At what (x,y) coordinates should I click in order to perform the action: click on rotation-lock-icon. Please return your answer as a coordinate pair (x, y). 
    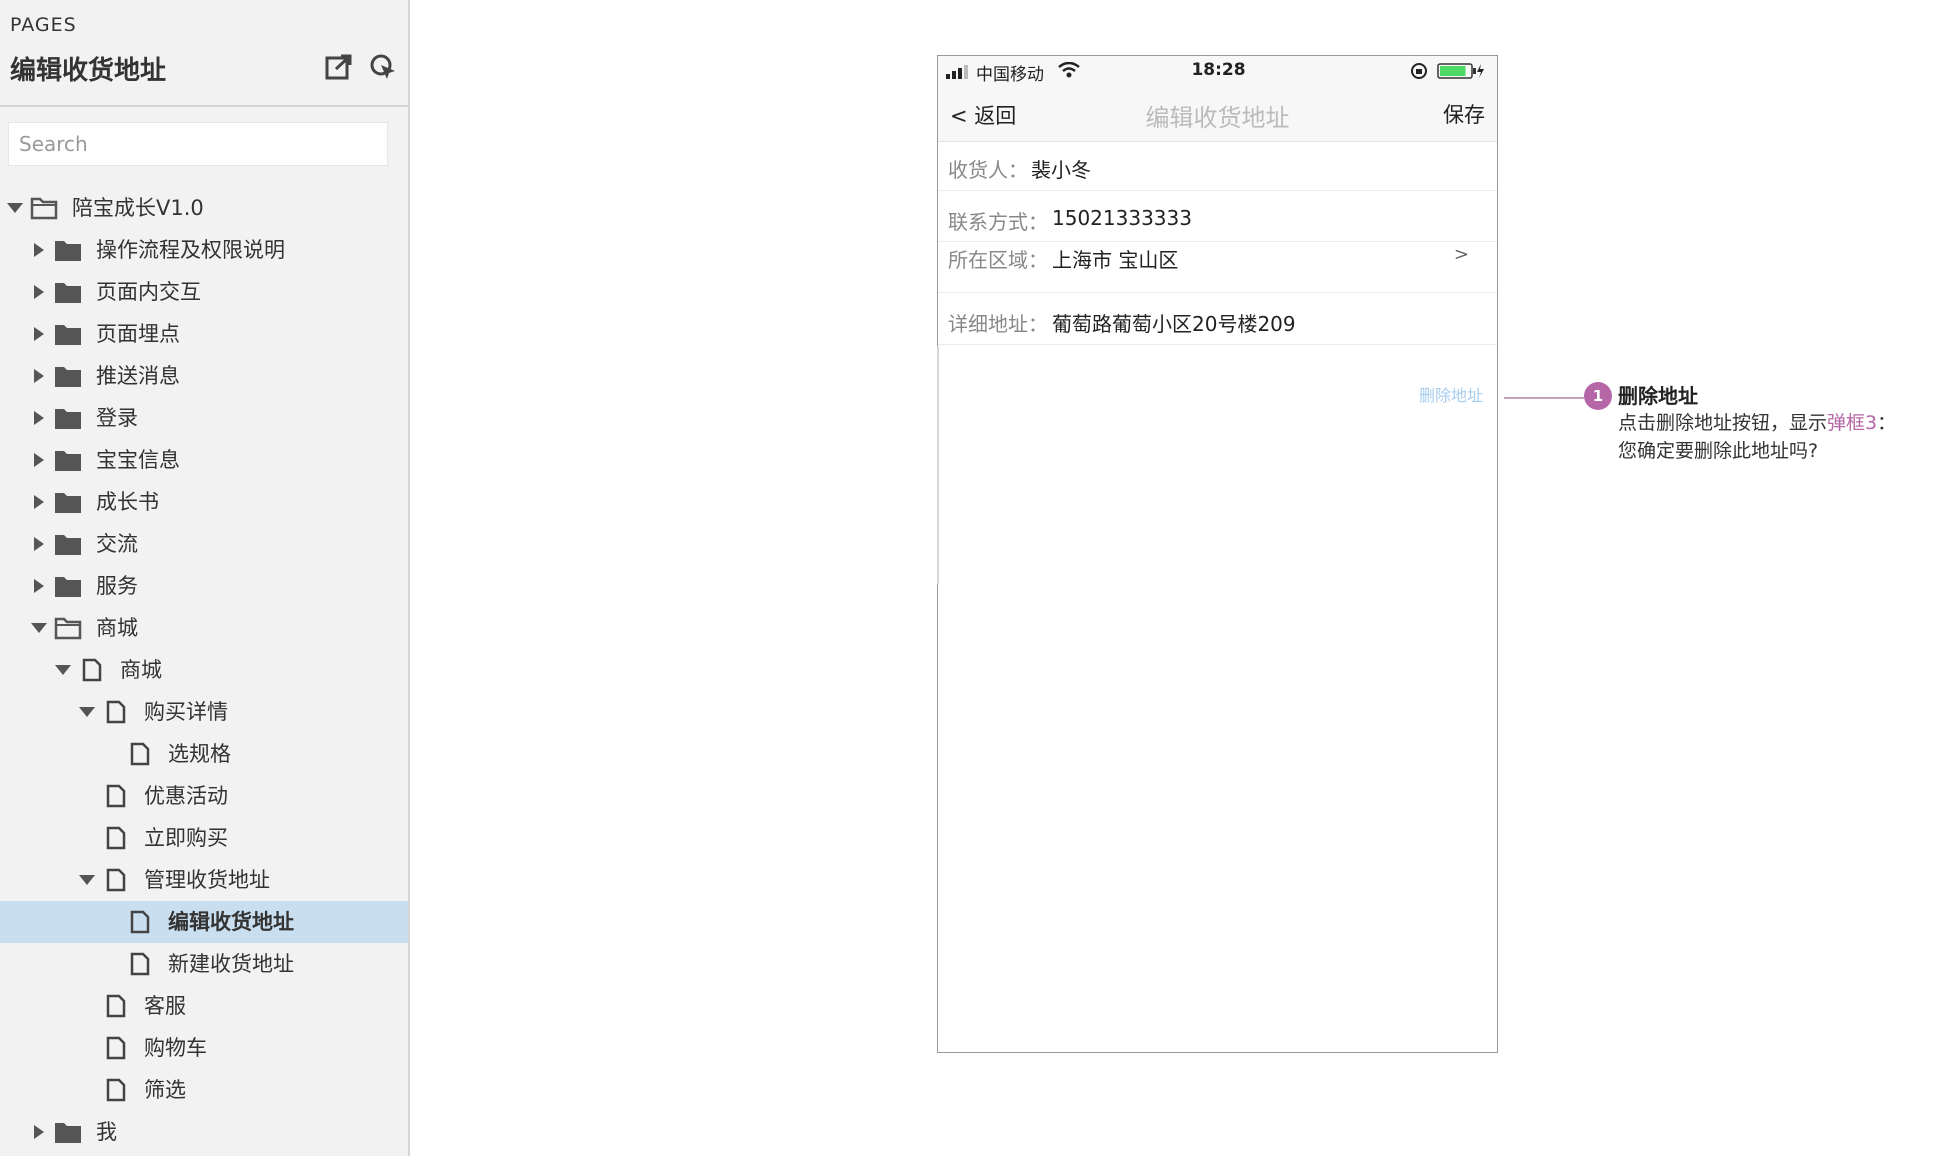
    Looking at the image, I should click on (1419, 71).